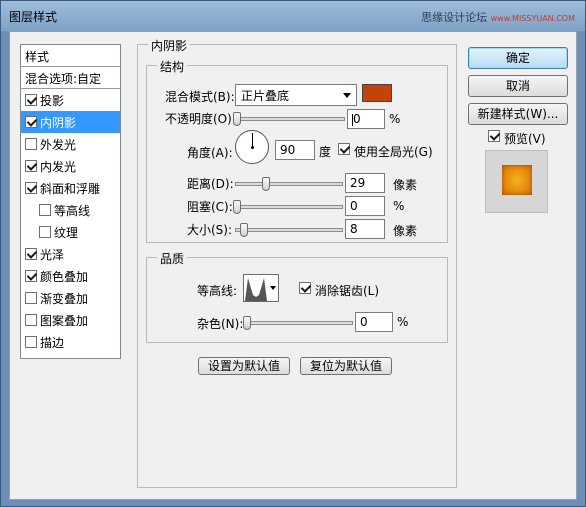  What do you see at coordinates (210, 153) in the screenshot?
I see `angle-label: 角度(A):` at bounding box center [210, 153].